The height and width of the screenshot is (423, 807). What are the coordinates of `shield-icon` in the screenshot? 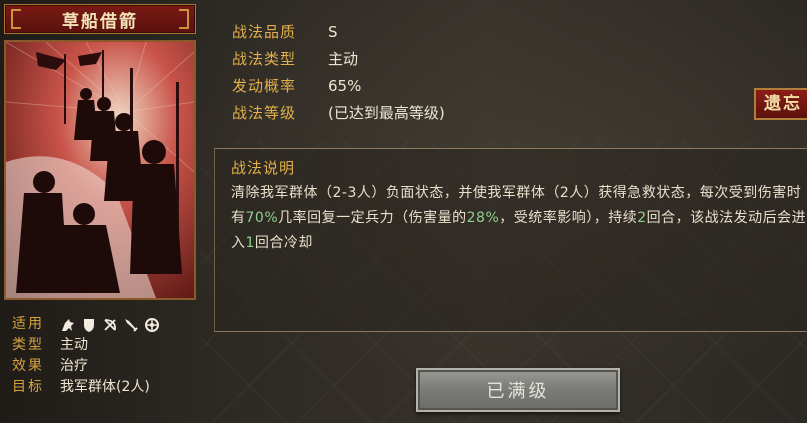 It's located at (89, 325).